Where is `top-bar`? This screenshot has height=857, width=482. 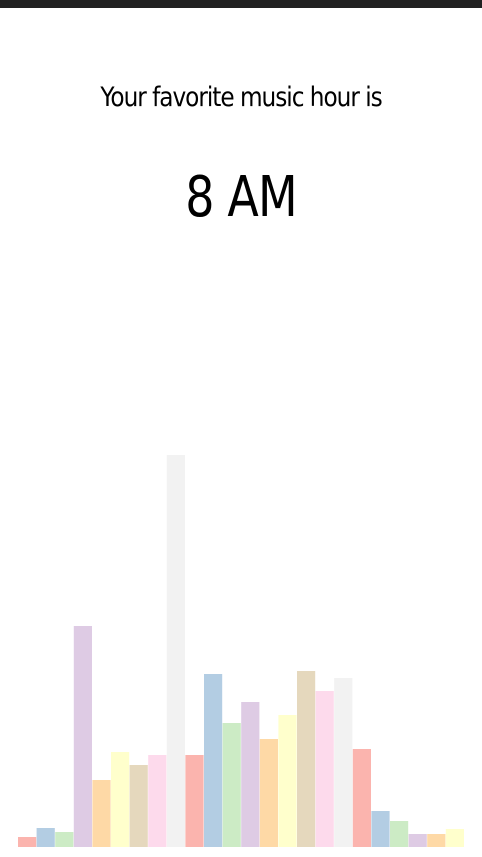
top-bar is located at coordinates (241, 4).